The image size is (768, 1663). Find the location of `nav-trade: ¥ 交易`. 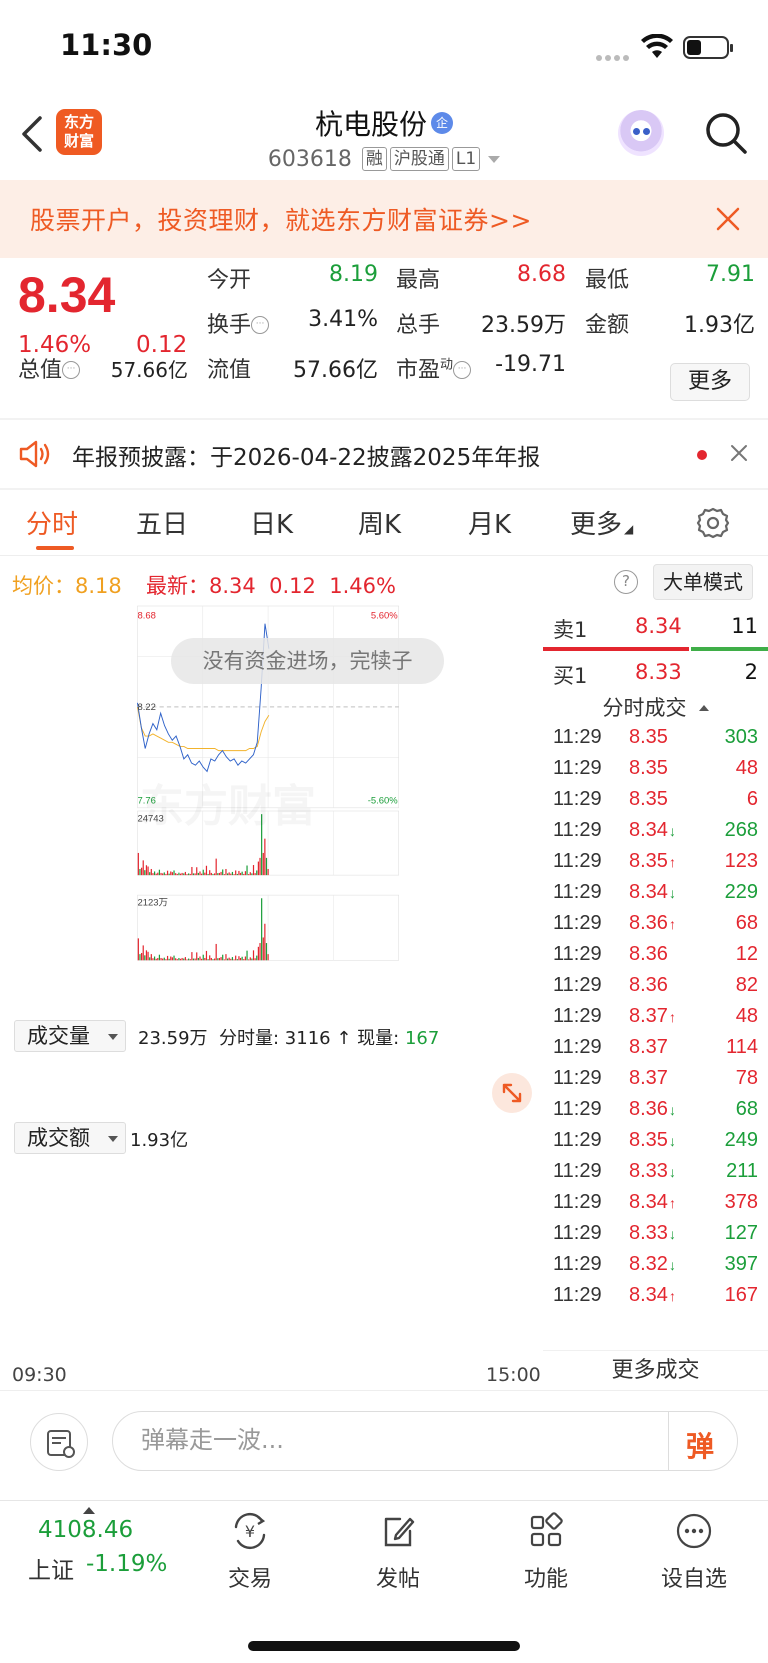

nav-trade: ¥ 交易 is located at coordinates (250, 1552).